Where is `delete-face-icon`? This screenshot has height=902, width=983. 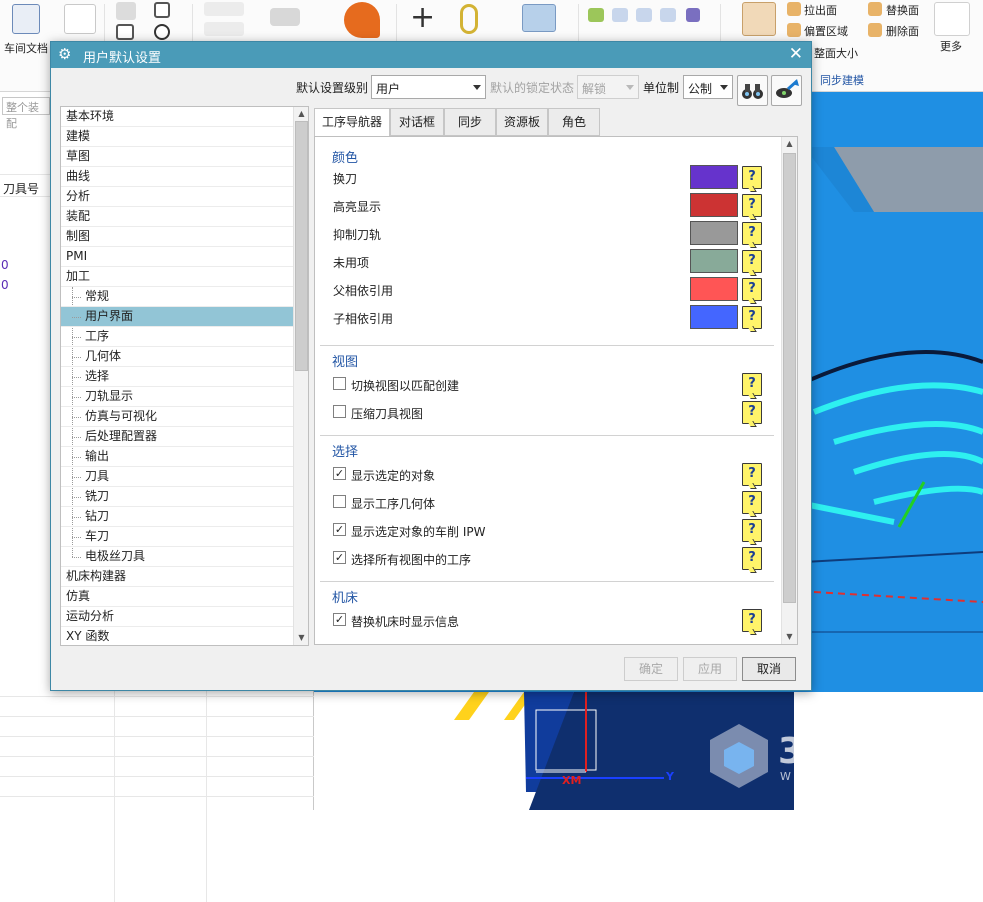 delete-face-icon is located at coordinates (875, 30).